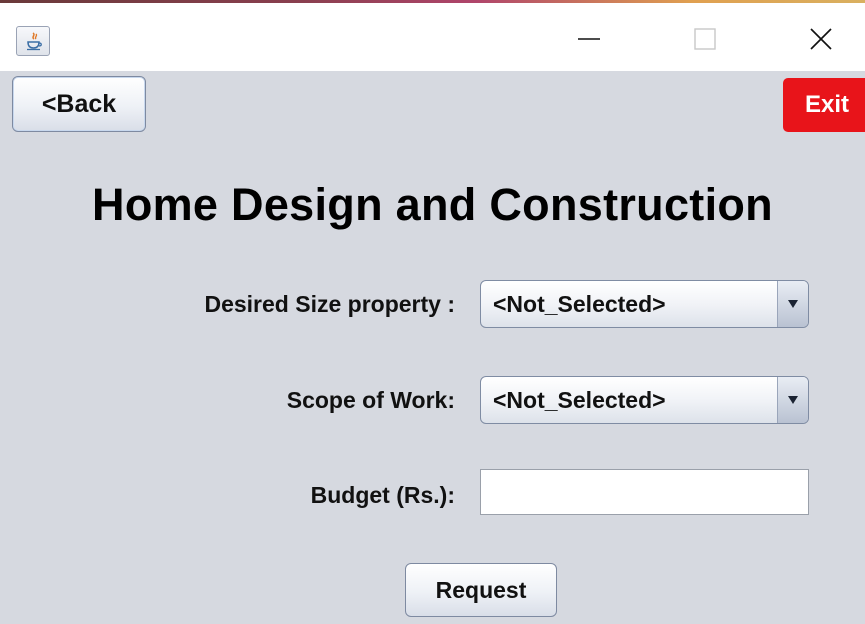  What do you see at coordinates (432, 204) in the screenshot?
I see `page-title: Home Design and Construction` at bounding box center [432, 204].